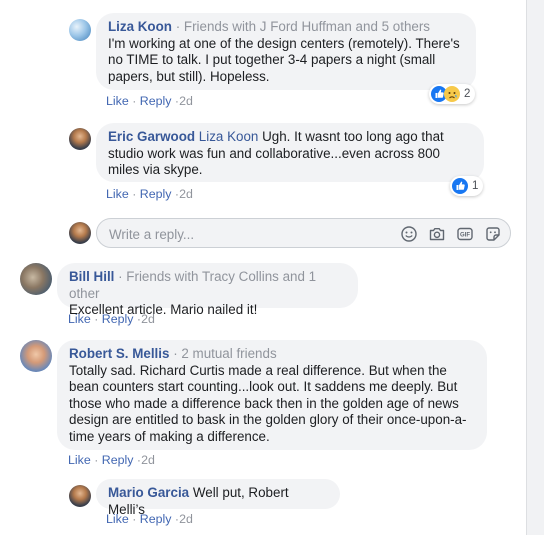 The width and height of the screenshot is (544, 535). Describe the element at coordinates (437, 234) in the screenshot. I see `camera-icon` at that location.